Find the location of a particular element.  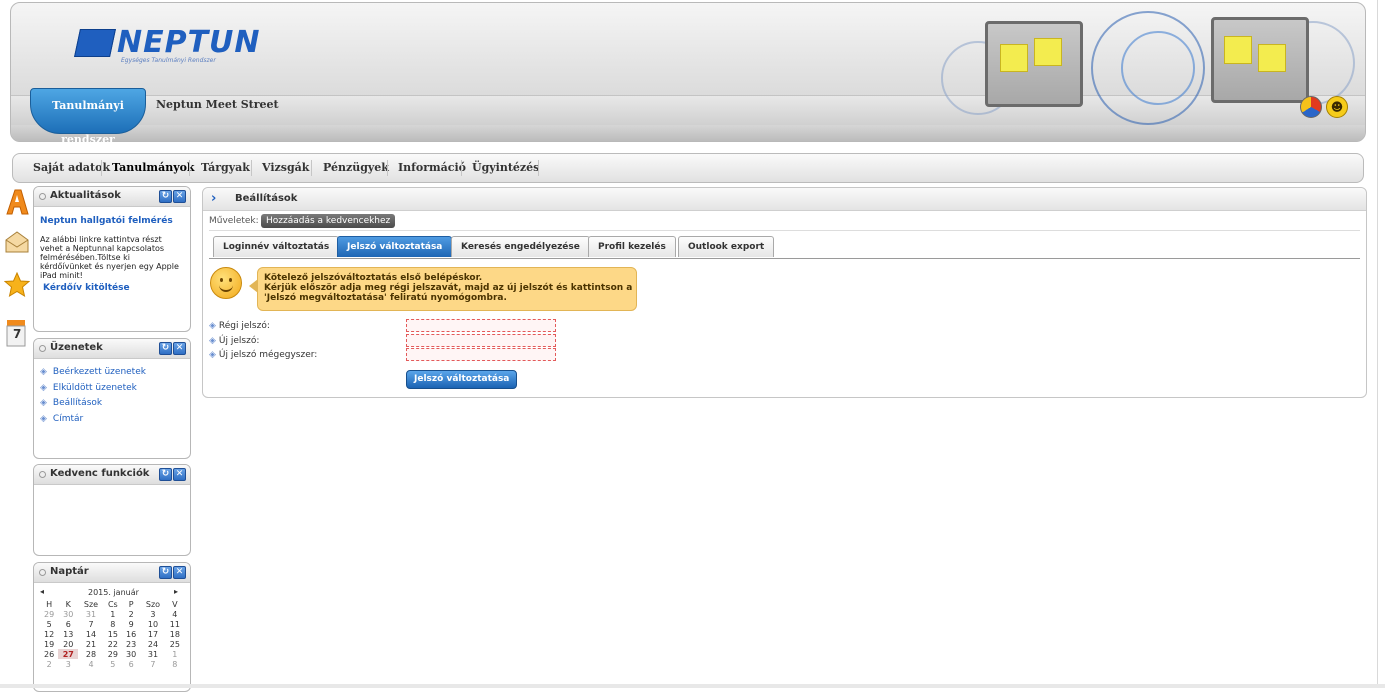

calendar-day: 25 is located at coordinates (175, 644).